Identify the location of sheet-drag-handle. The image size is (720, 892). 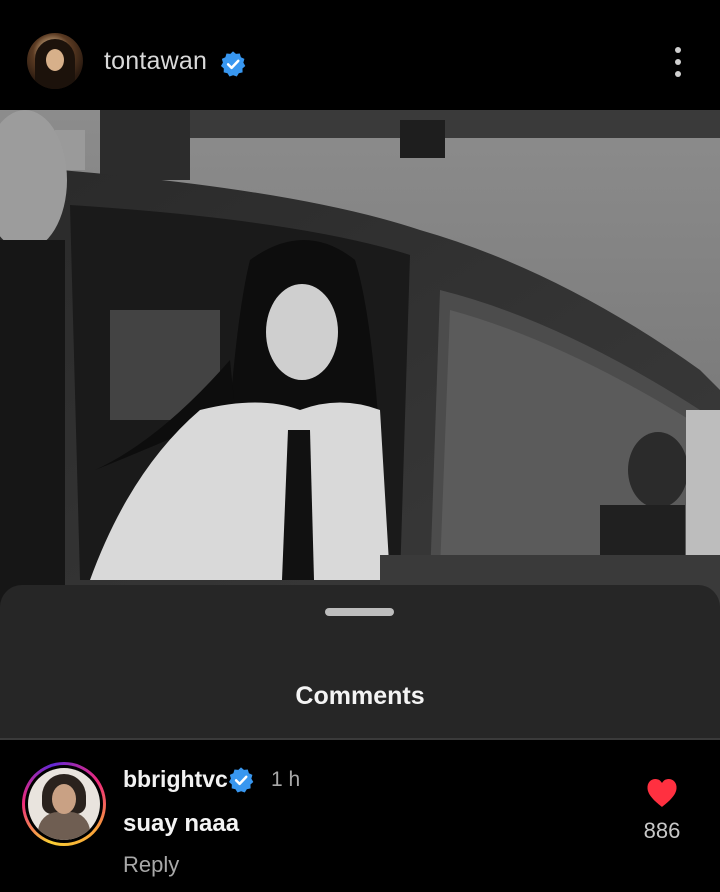
(359, 612).